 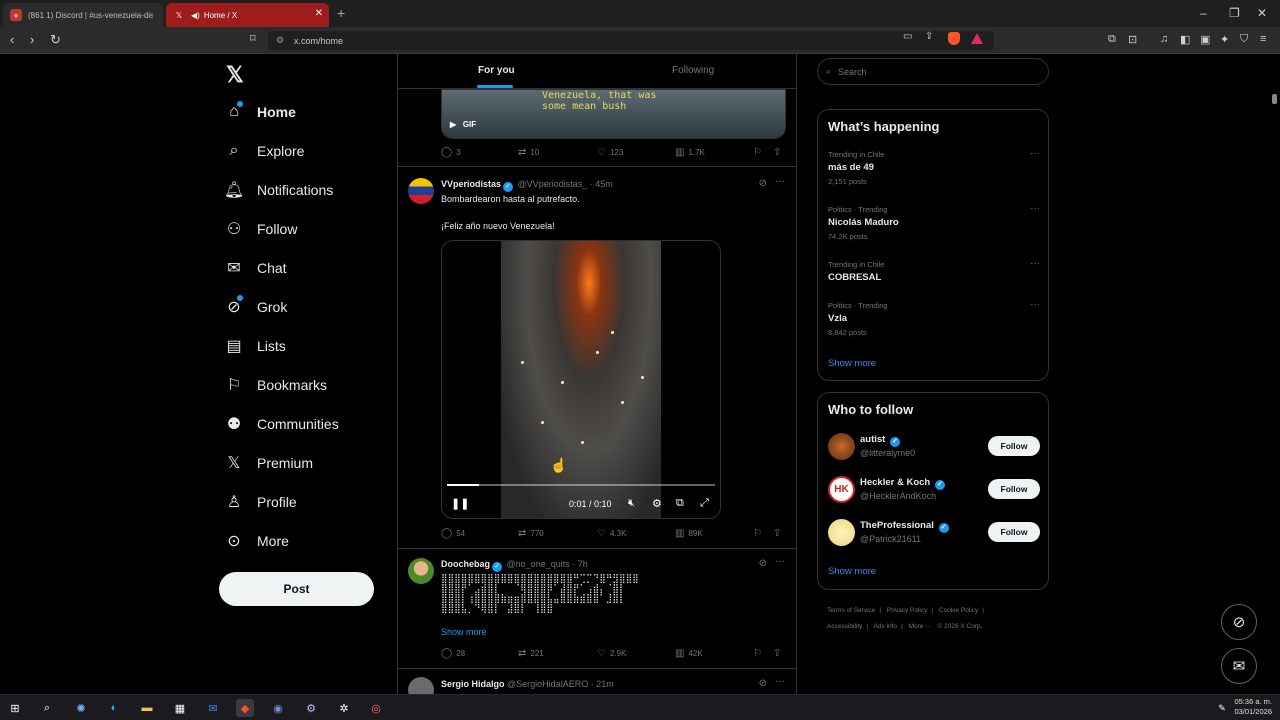 What do you see at coordinates (471, 184) in the screenshot?
I see `author-name: VVperiodistas` at bounding box center [471, 184].